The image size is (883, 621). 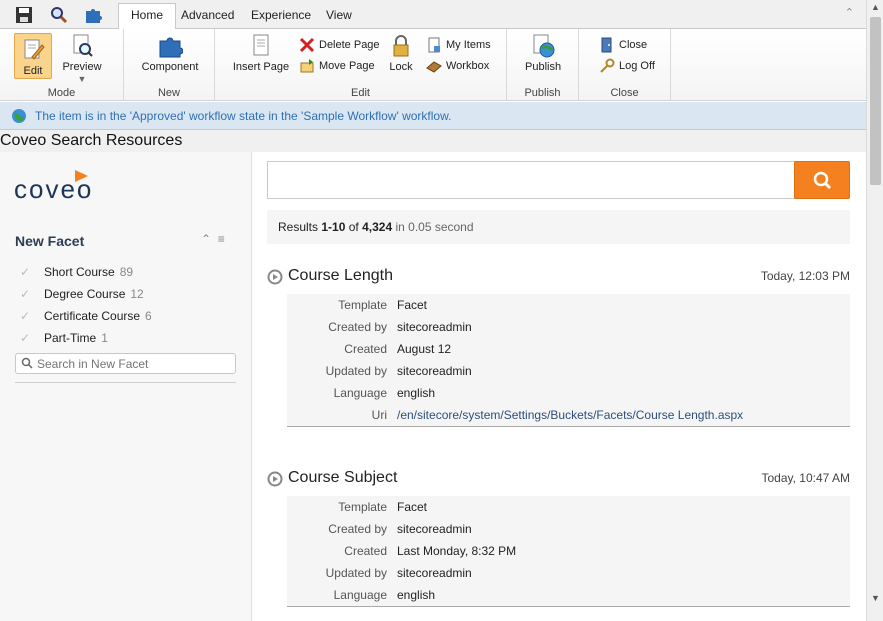 I want to click on insert-page-button: Insert Page, so click(x=261, y=53).